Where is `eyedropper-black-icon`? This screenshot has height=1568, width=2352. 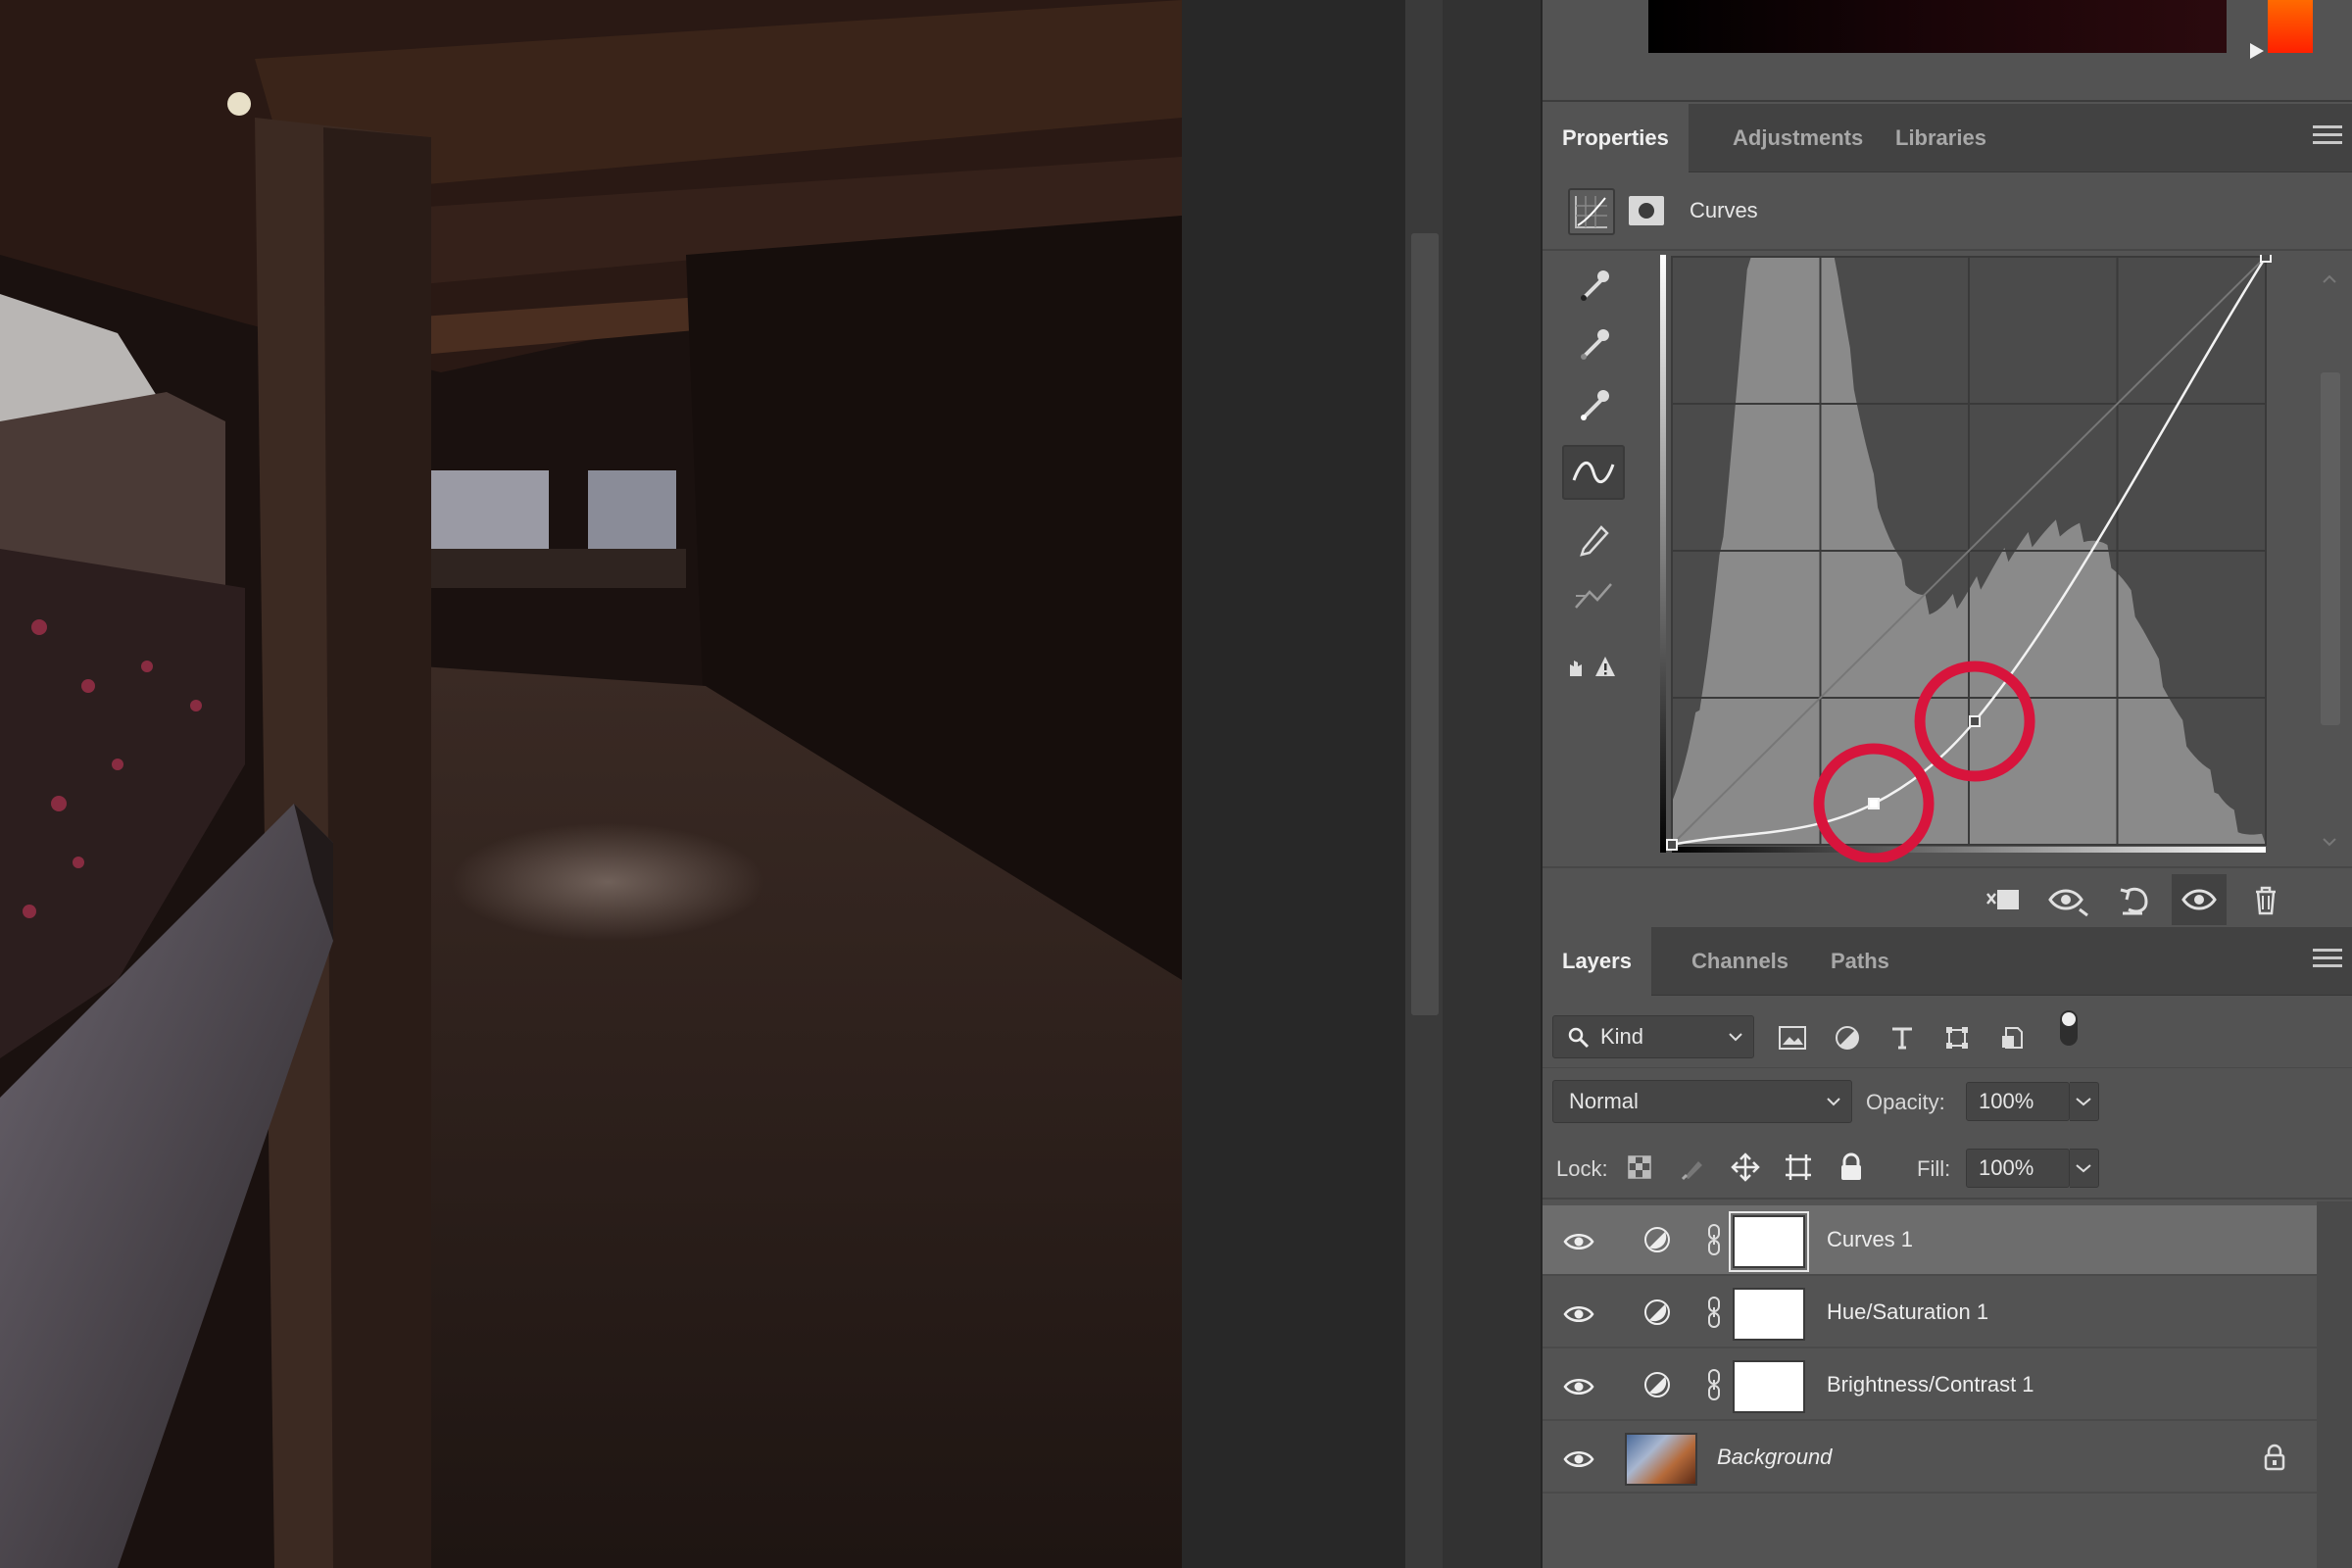 eyedropper-black-icon is located at coordinates (1593, 284).